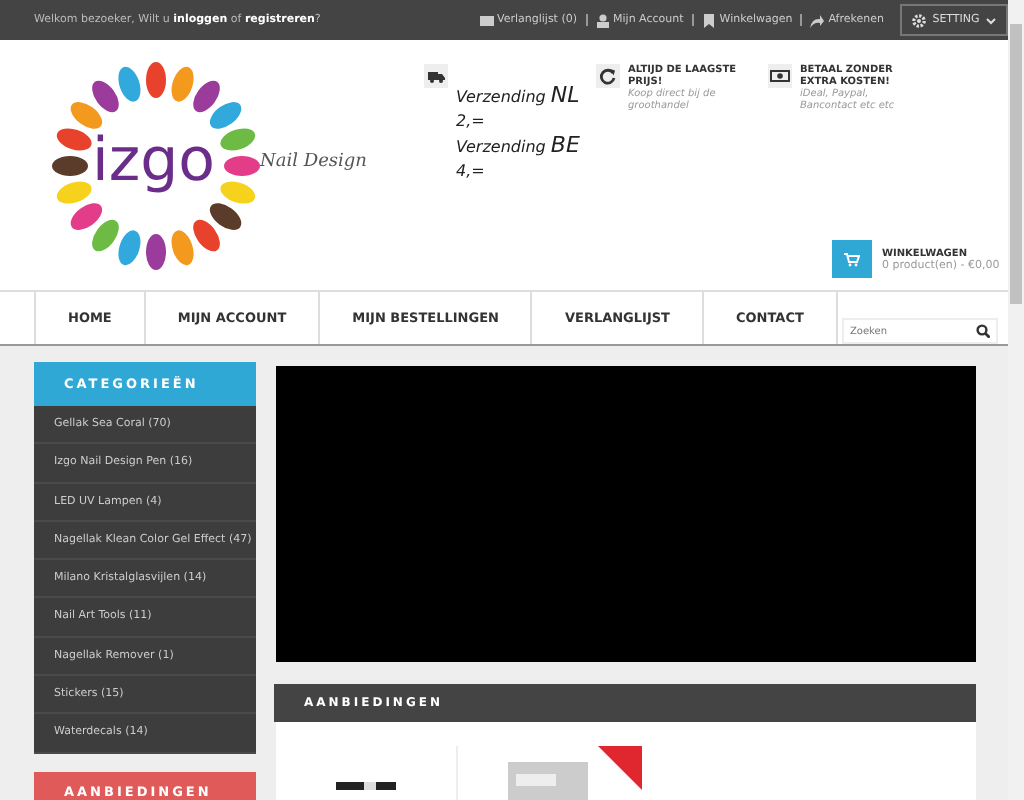 Image resolution: width=1024 pixels, height=800 pixels. Describe the element at coordinates (608, 76) in the screenshot. I see `refresh-icon` at that location.